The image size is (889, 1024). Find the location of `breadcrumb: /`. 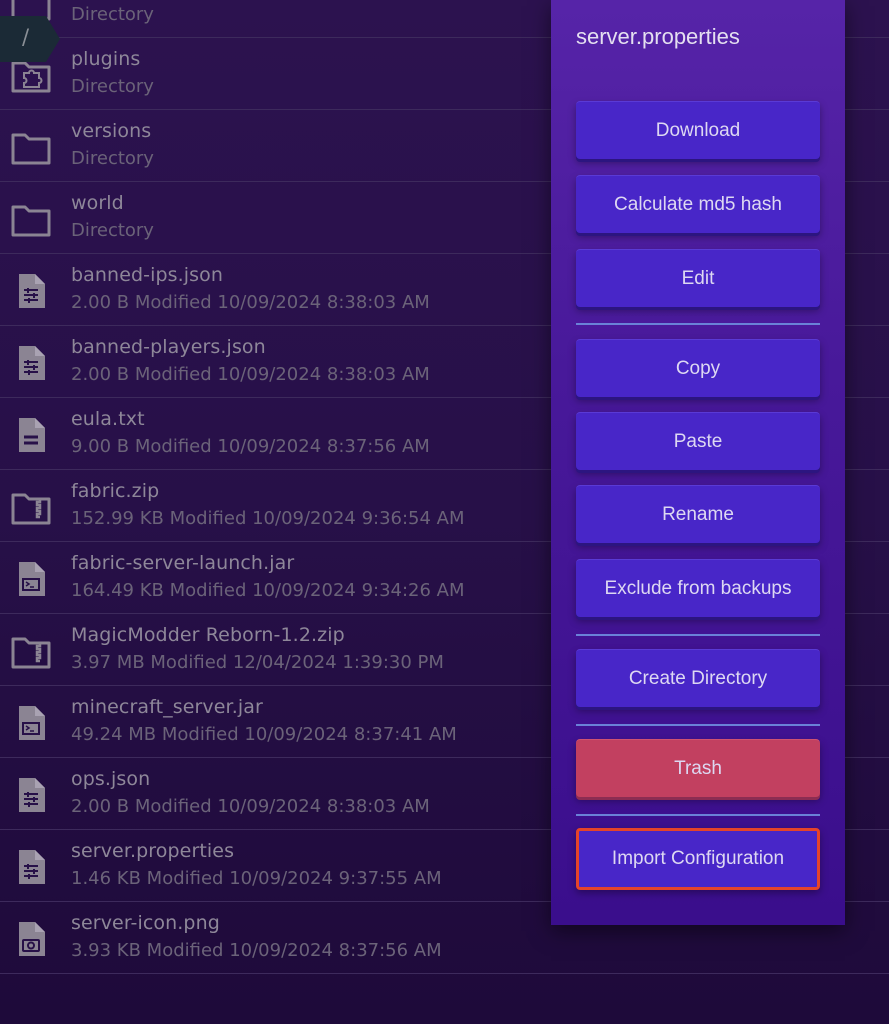

breadcrumb: / is located at coordinates (30, 39).